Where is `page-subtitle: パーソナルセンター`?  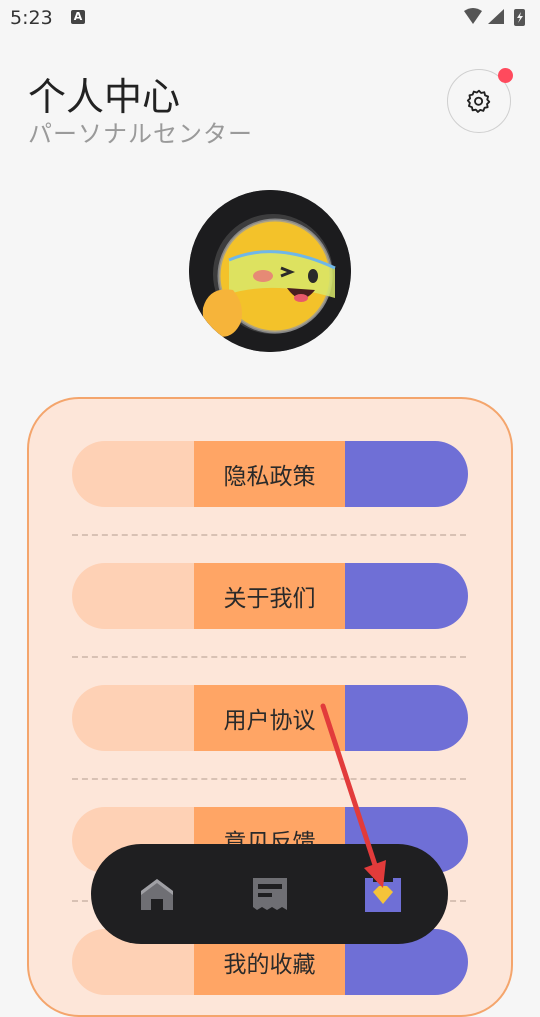 page-subtitle: パーソナルセンター is located at coordinates (140, 134).